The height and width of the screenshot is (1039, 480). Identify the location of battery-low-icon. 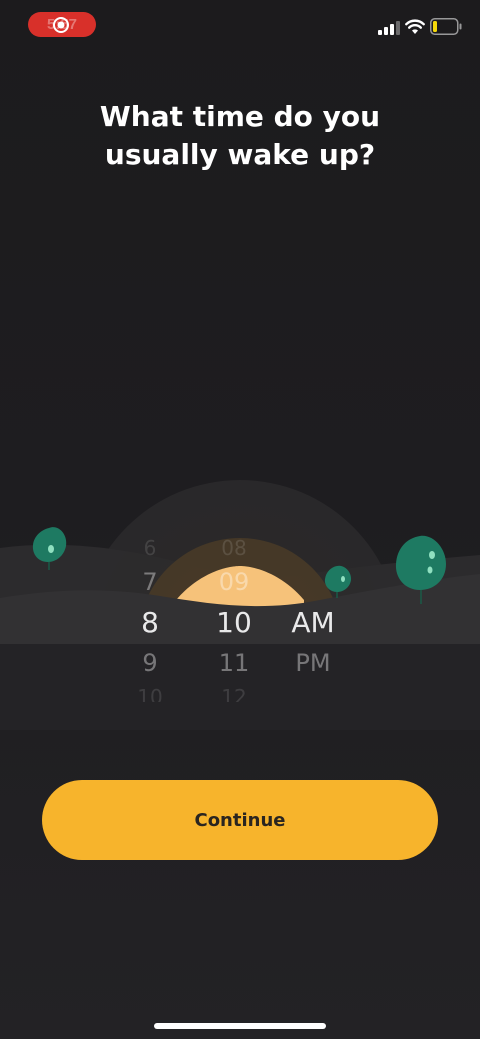
(446, 26).